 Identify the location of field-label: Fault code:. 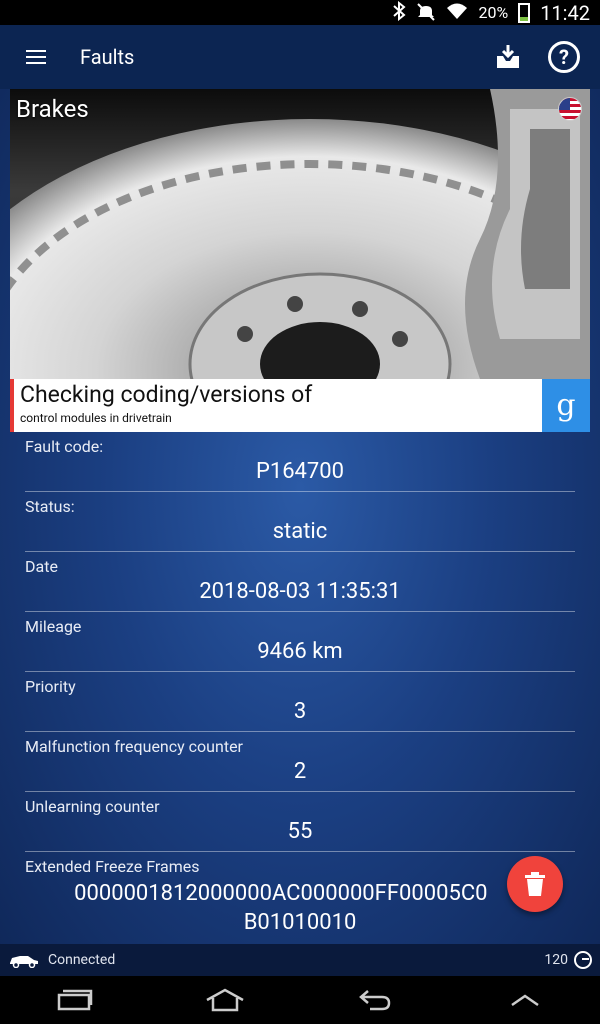
(64, 446).